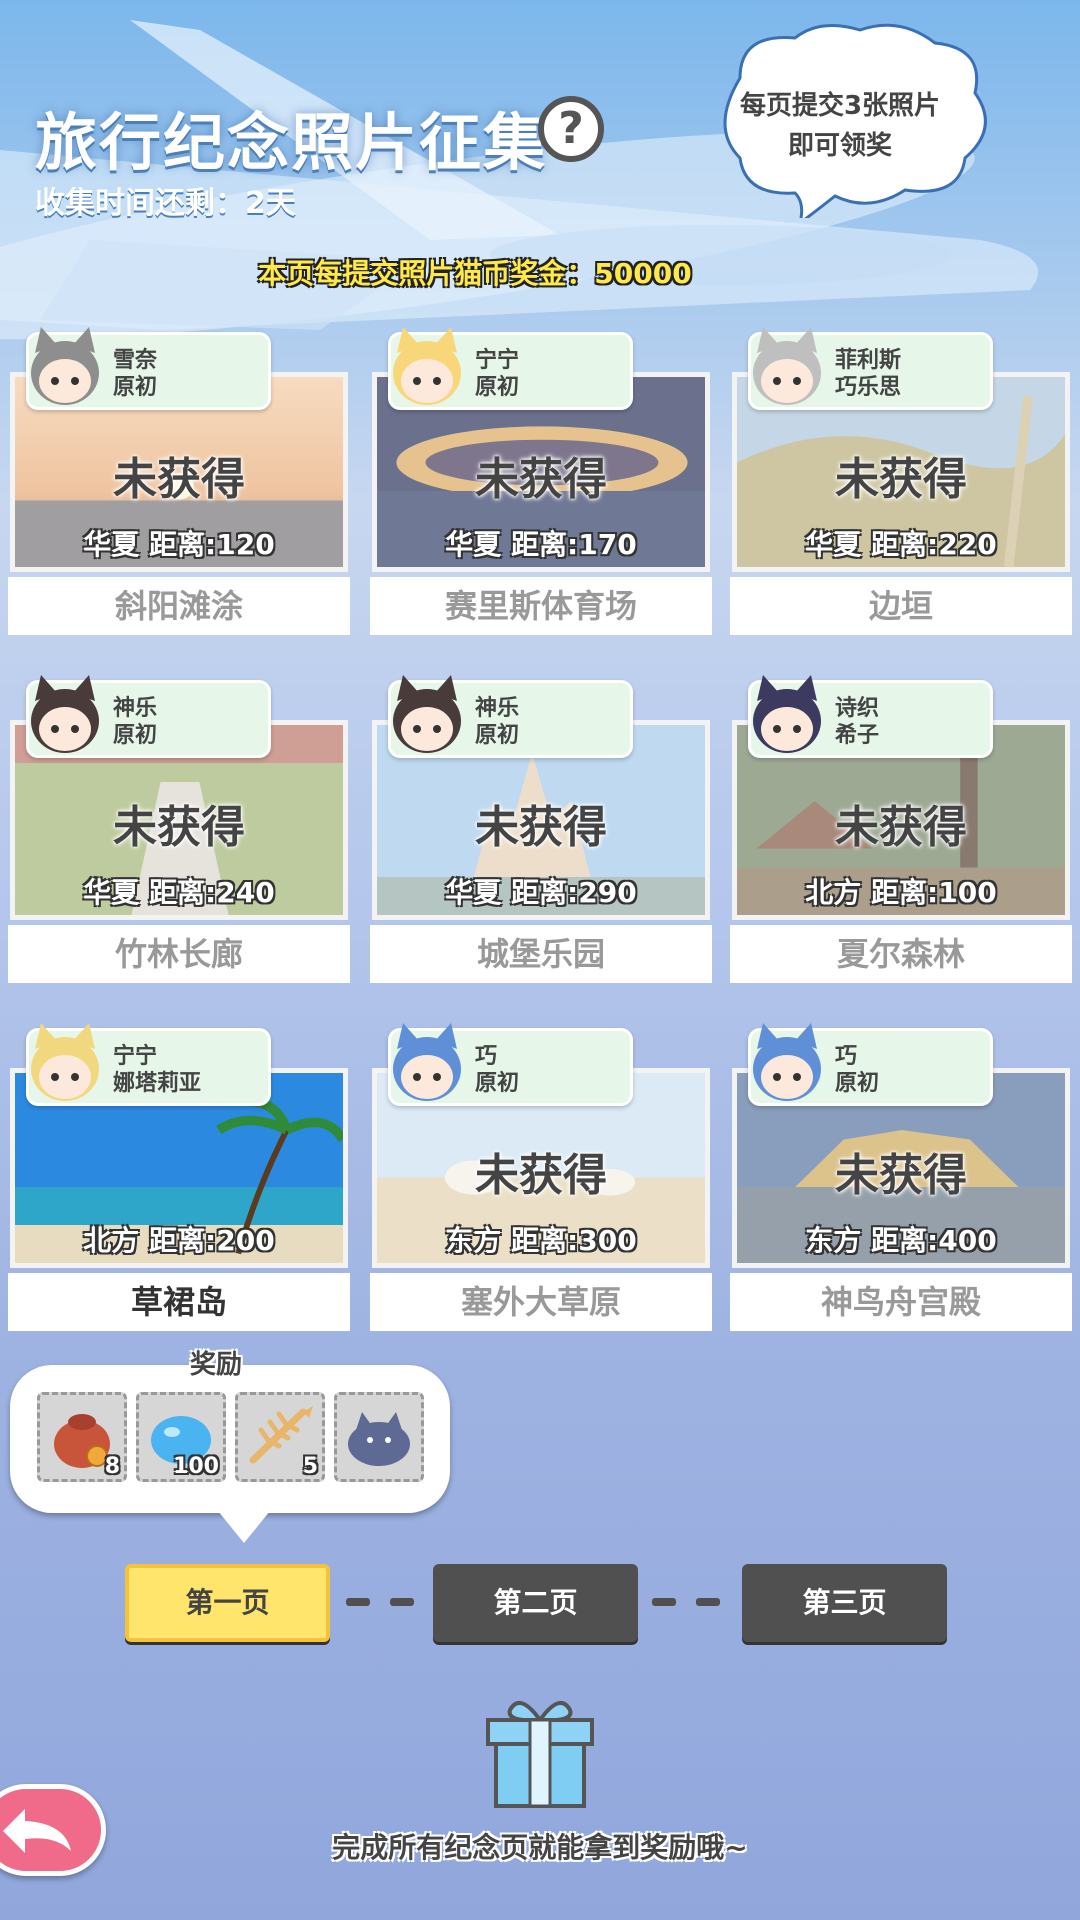 This screenshot has width=1080, height=1920. What do you see at coordinates (541, 1240) in the screenshot?
I see `distance-label: 东方 距离:300` at bounding box center [541, 1240].